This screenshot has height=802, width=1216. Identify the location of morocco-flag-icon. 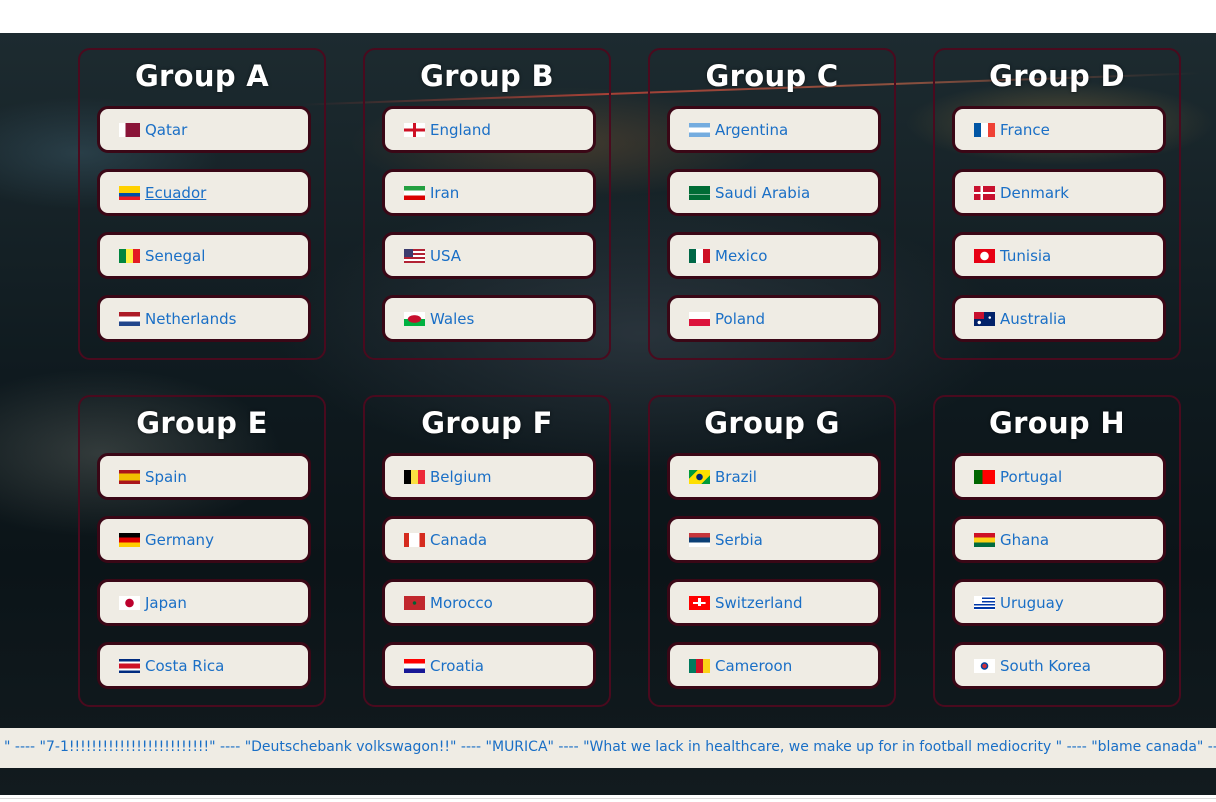
(414, 602).